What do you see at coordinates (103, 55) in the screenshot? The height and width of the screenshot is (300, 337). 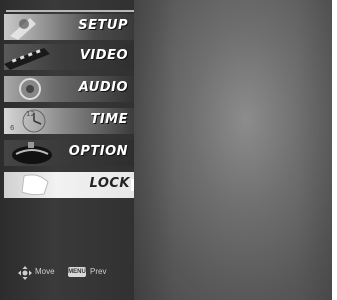 I see `menu-item-video-label: VIDEO` at bounding box center [103, 55].